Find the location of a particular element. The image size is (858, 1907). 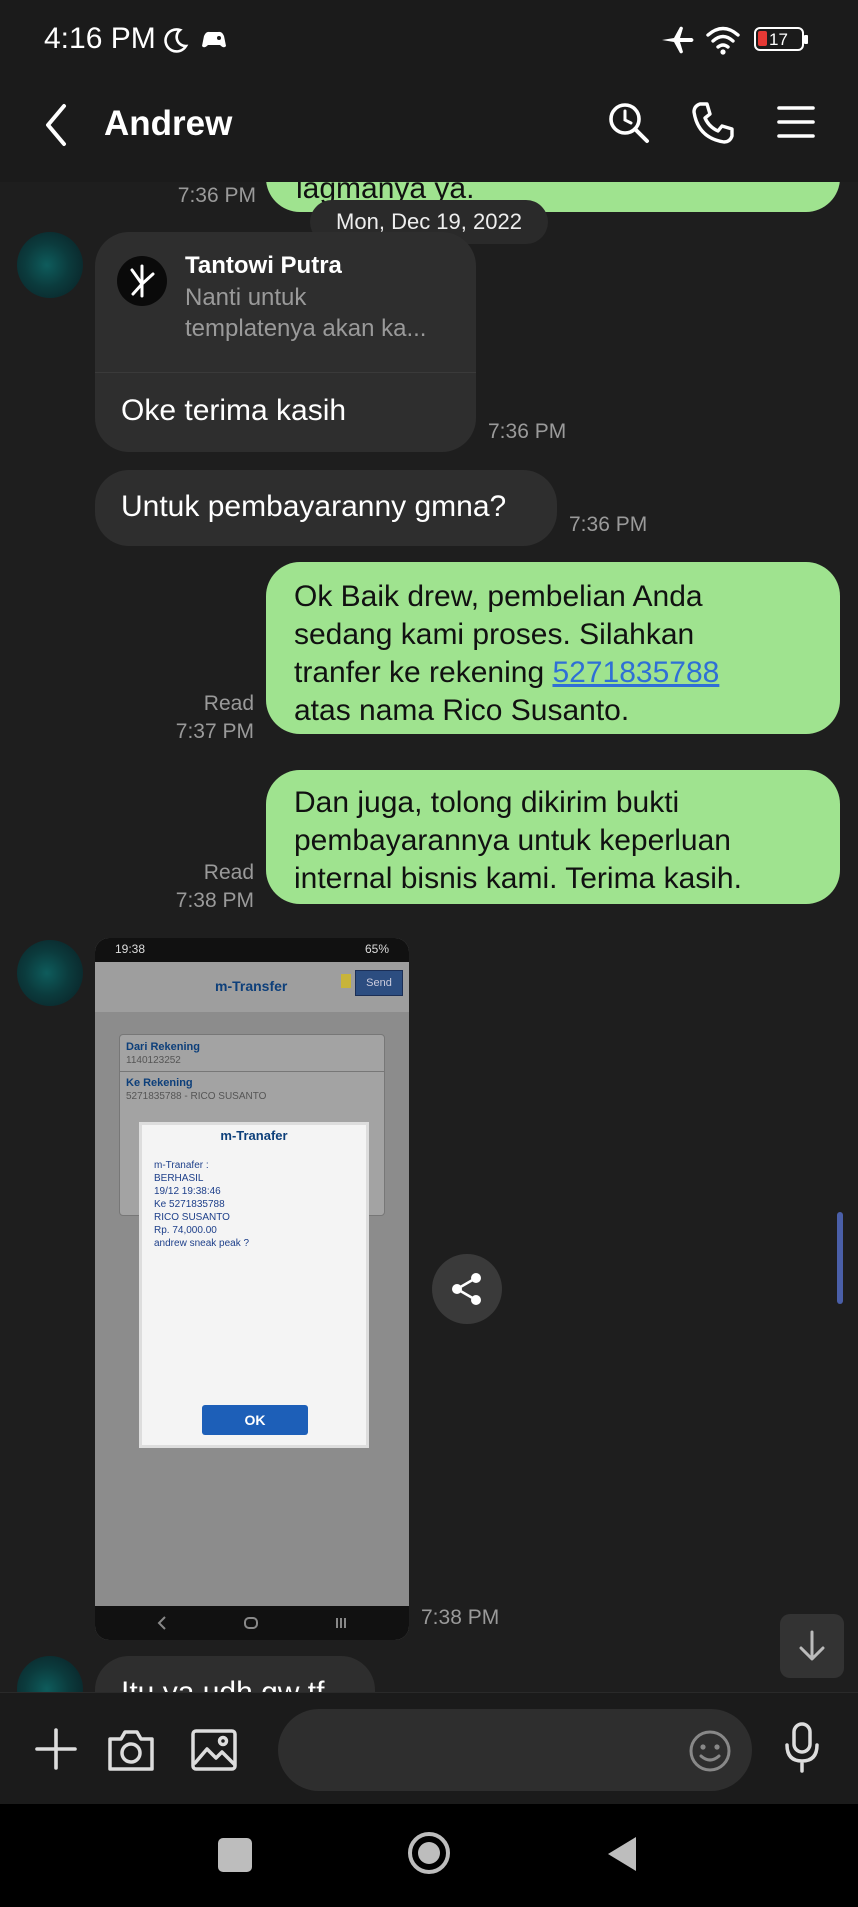

shot-status-bar: 19:38 65% is located at coordinates (252, 950).